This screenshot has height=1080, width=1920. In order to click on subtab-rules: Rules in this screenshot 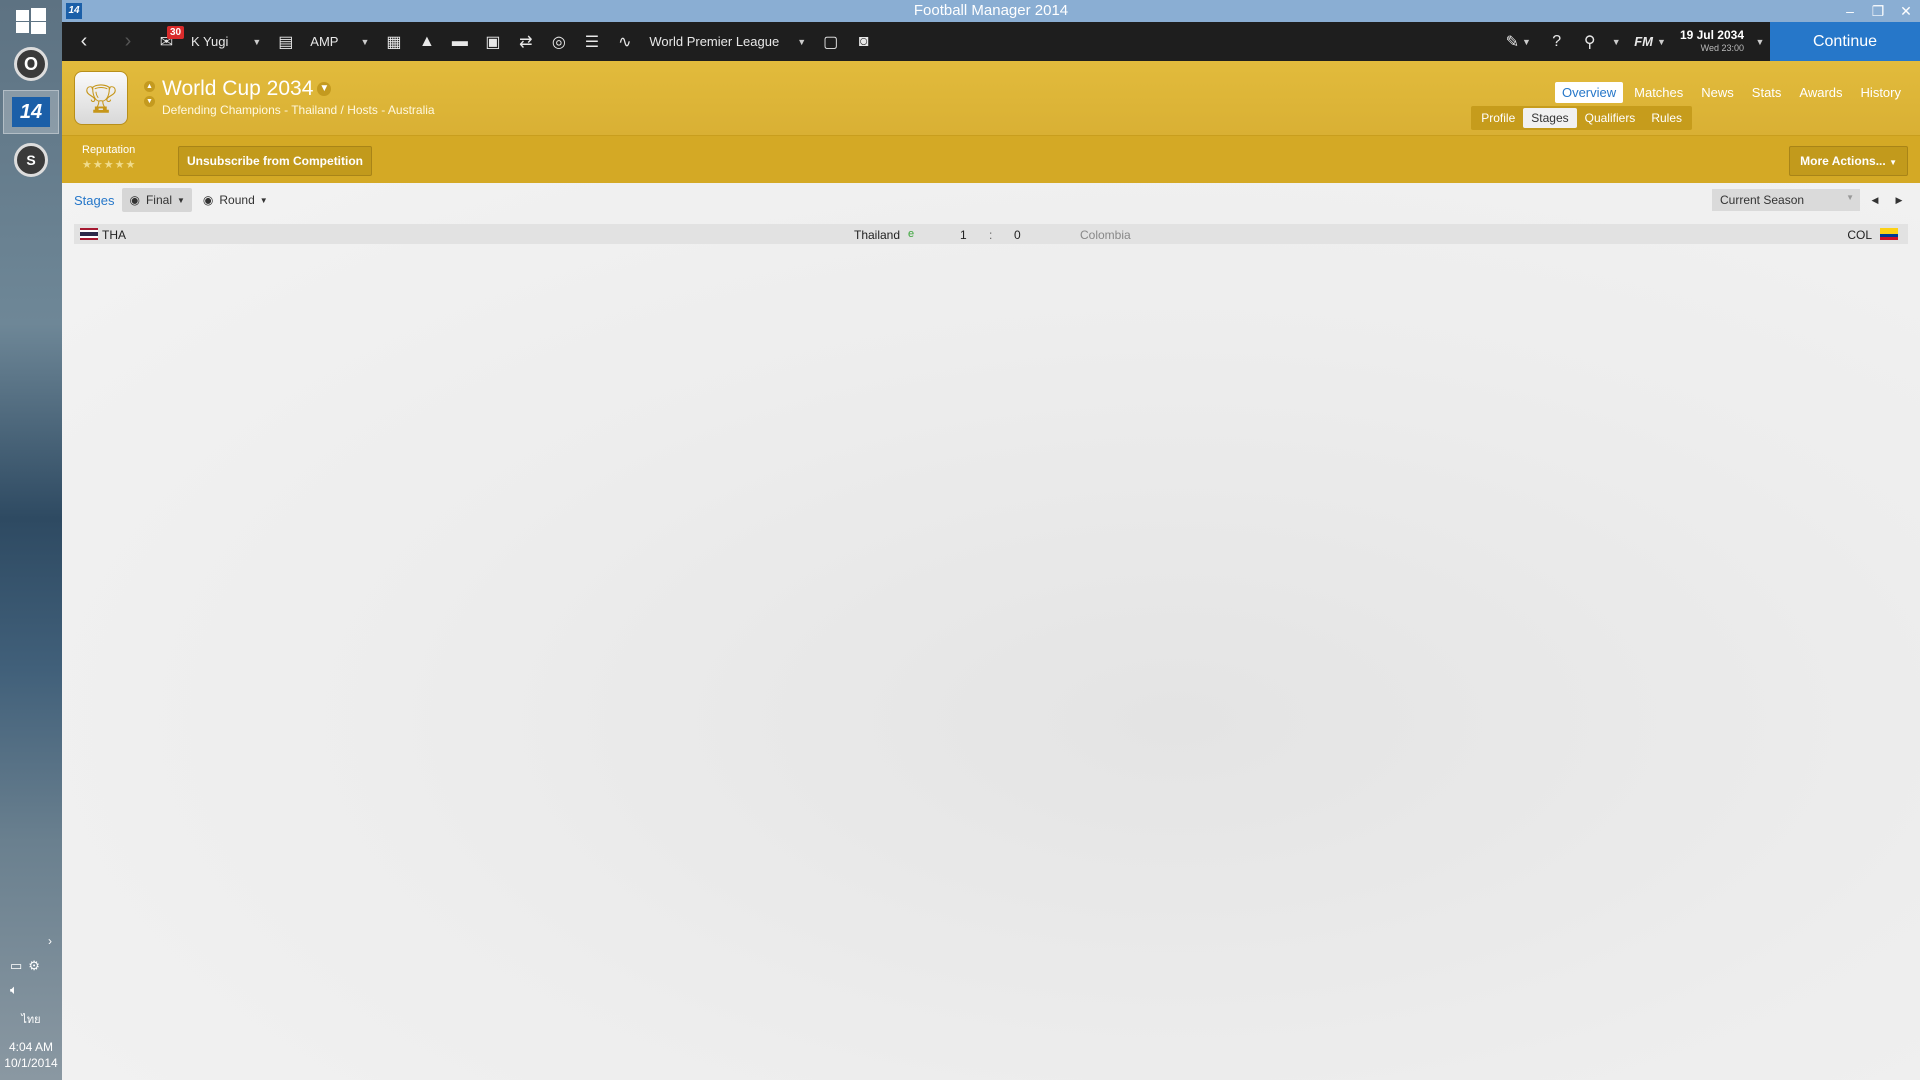, I will do `click(1666, 118)`.